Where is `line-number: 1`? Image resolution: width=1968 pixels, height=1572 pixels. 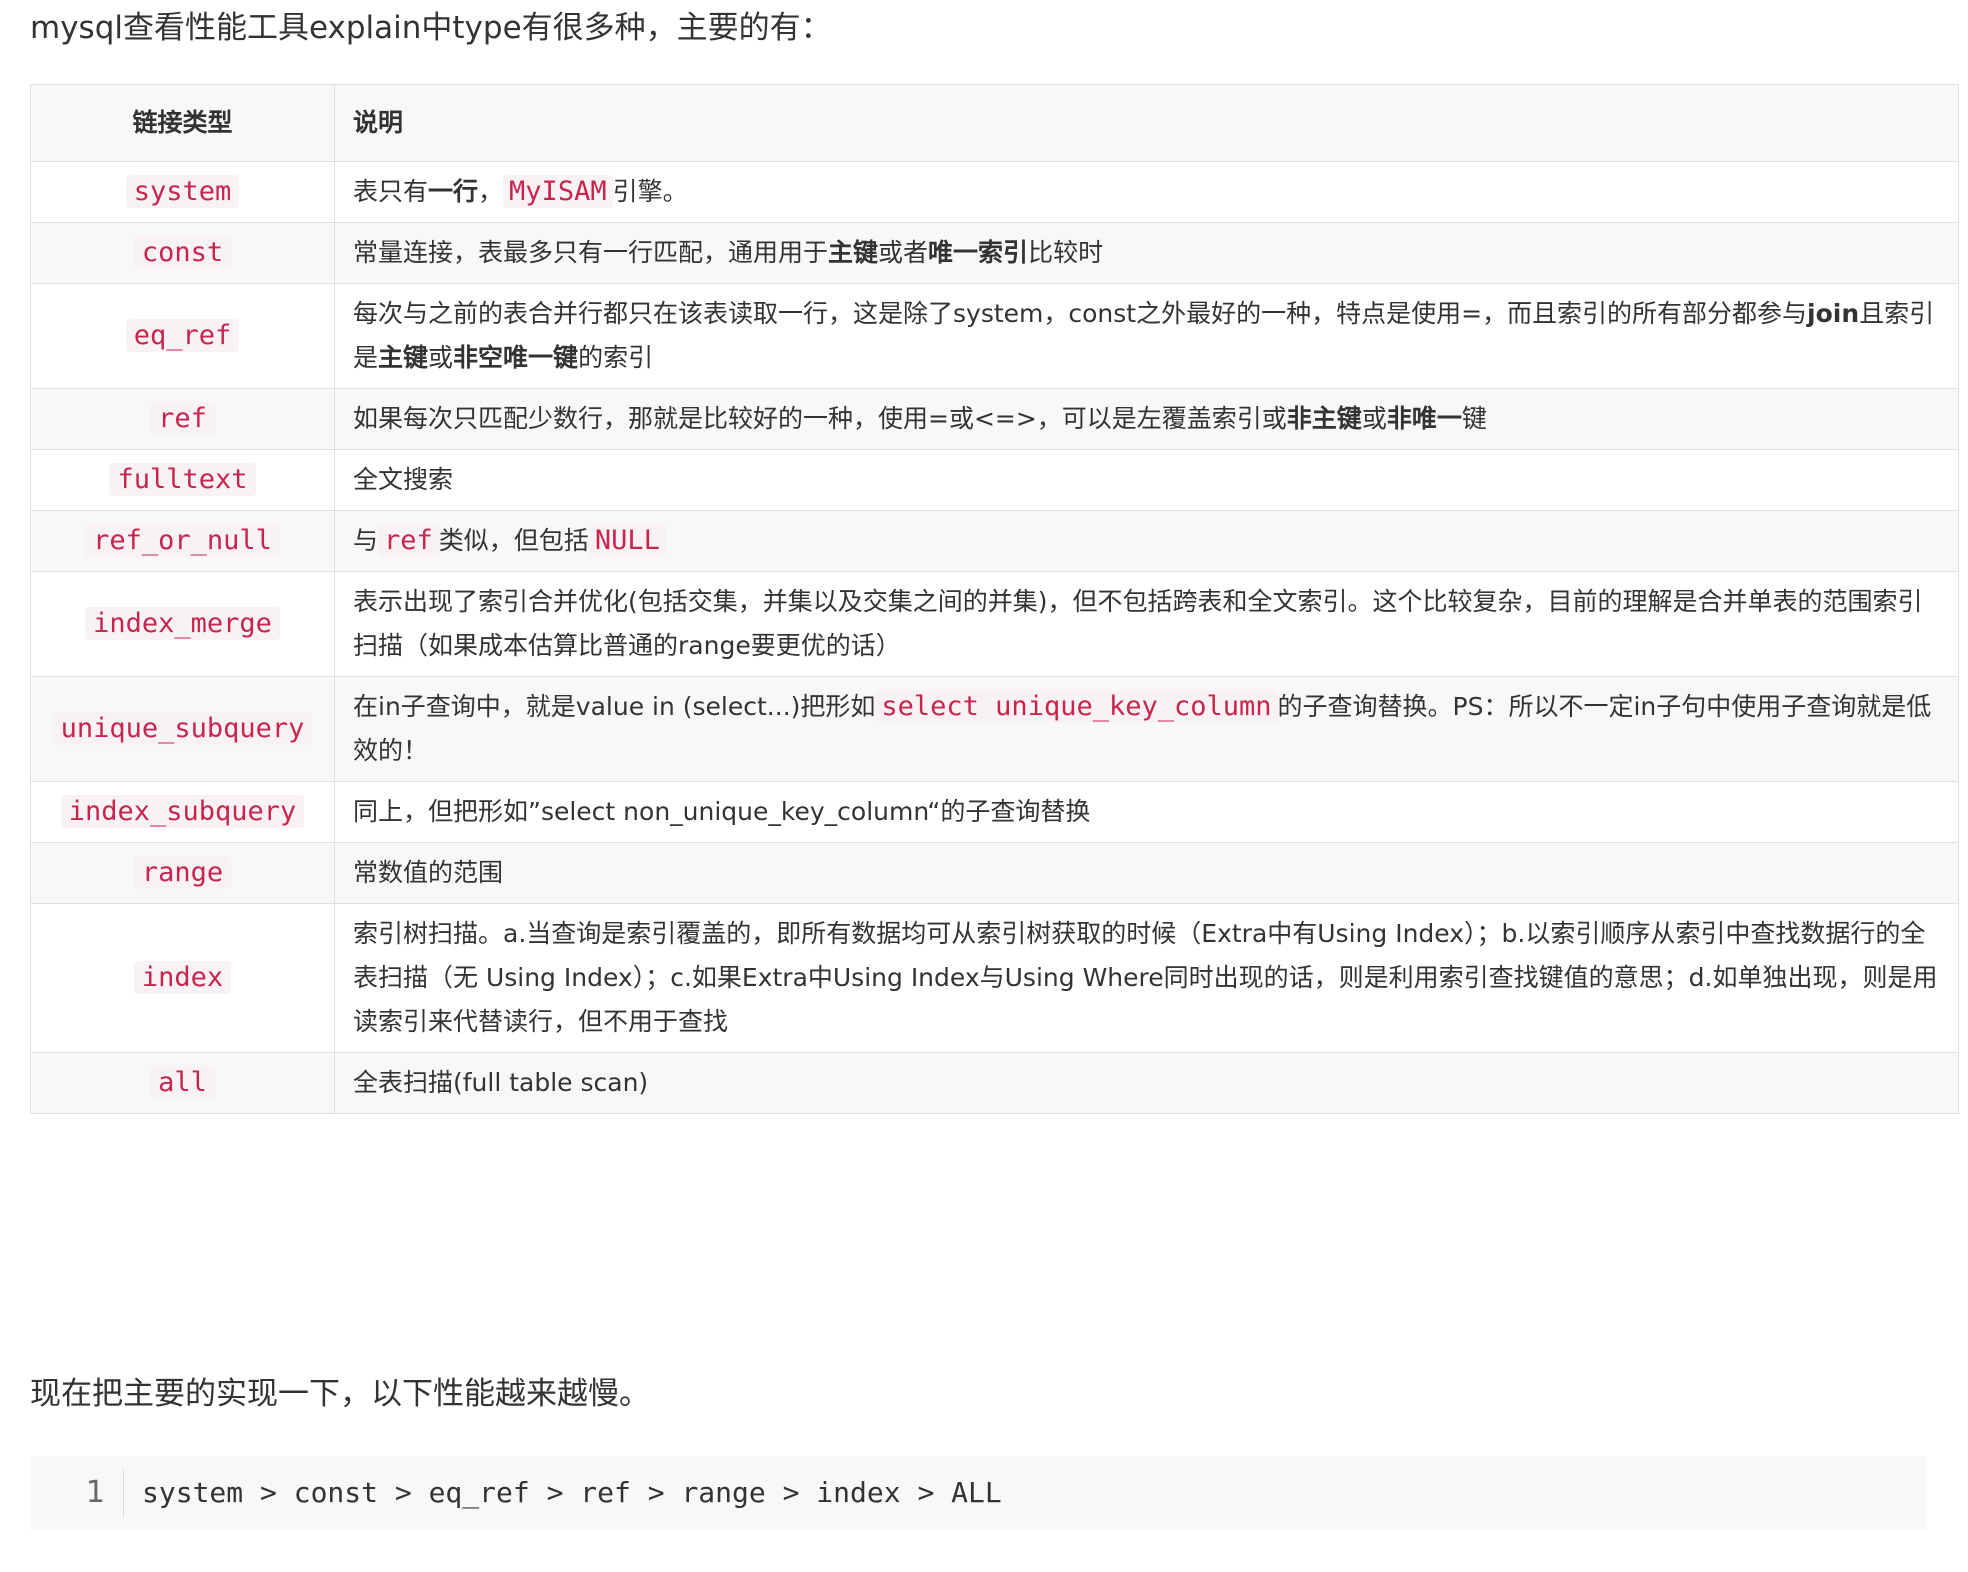
line-number: 1 is located at coordinates (77, 1493).